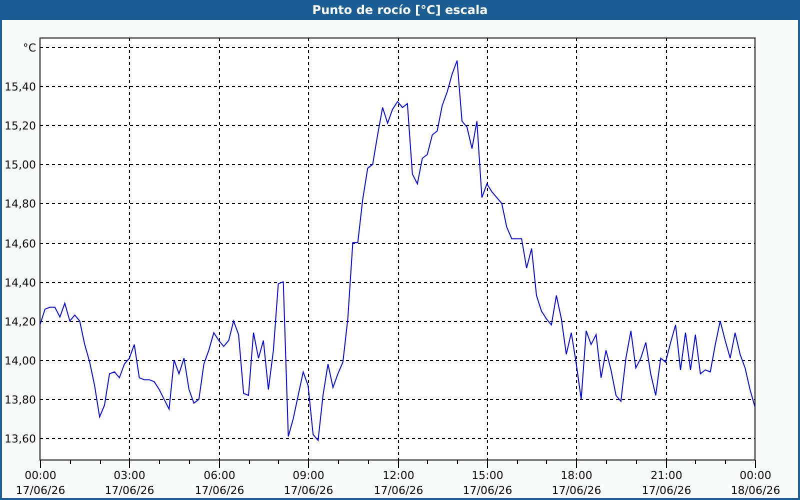 The height and width of the screenshot is (500, 800). What do you see at coordinates (399, 483) in the screenshot?
I see `x-tick-label: 12:00 17/06/26` at bounding box center [399, 483].